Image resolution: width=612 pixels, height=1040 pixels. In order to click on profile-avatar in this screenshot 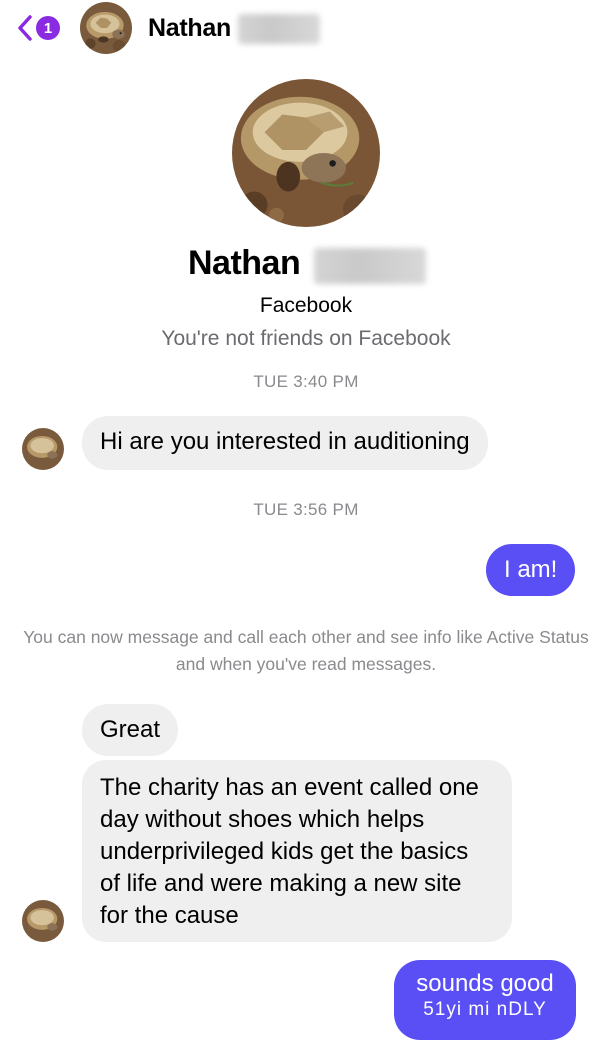, I will do `click(306, 153)`.